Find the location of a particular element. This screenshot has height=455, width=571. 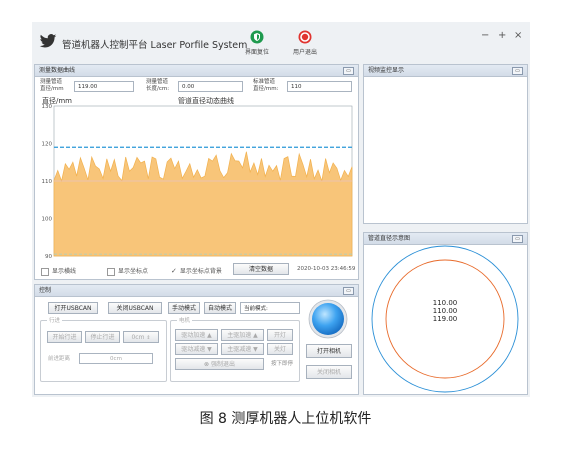

diameter-value-1: 110.00 is located at coordinates (445, 303).